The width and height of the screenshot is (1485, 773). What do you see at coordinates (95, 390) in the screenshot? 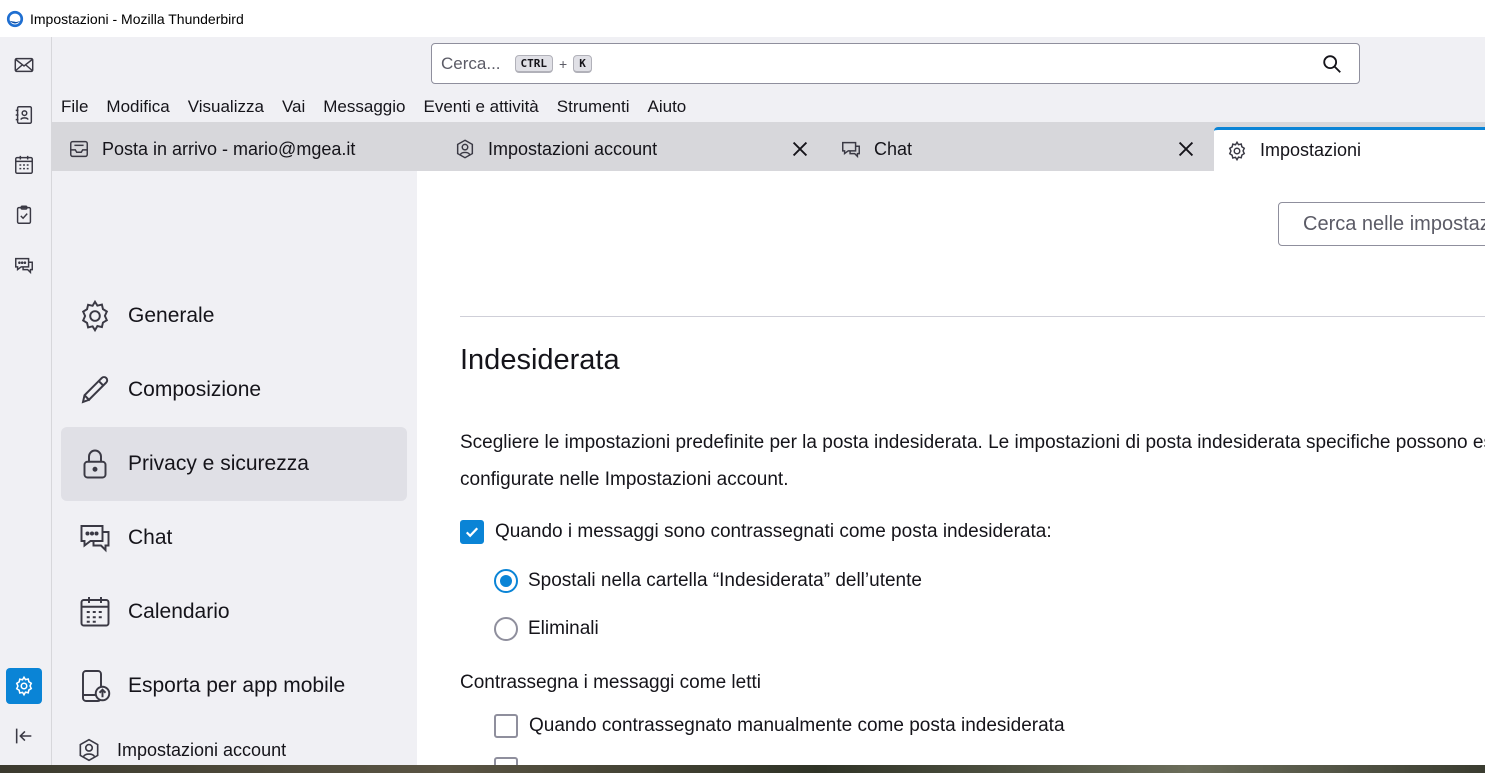
I see `pencil-icon` at bounding box center [95, 390].